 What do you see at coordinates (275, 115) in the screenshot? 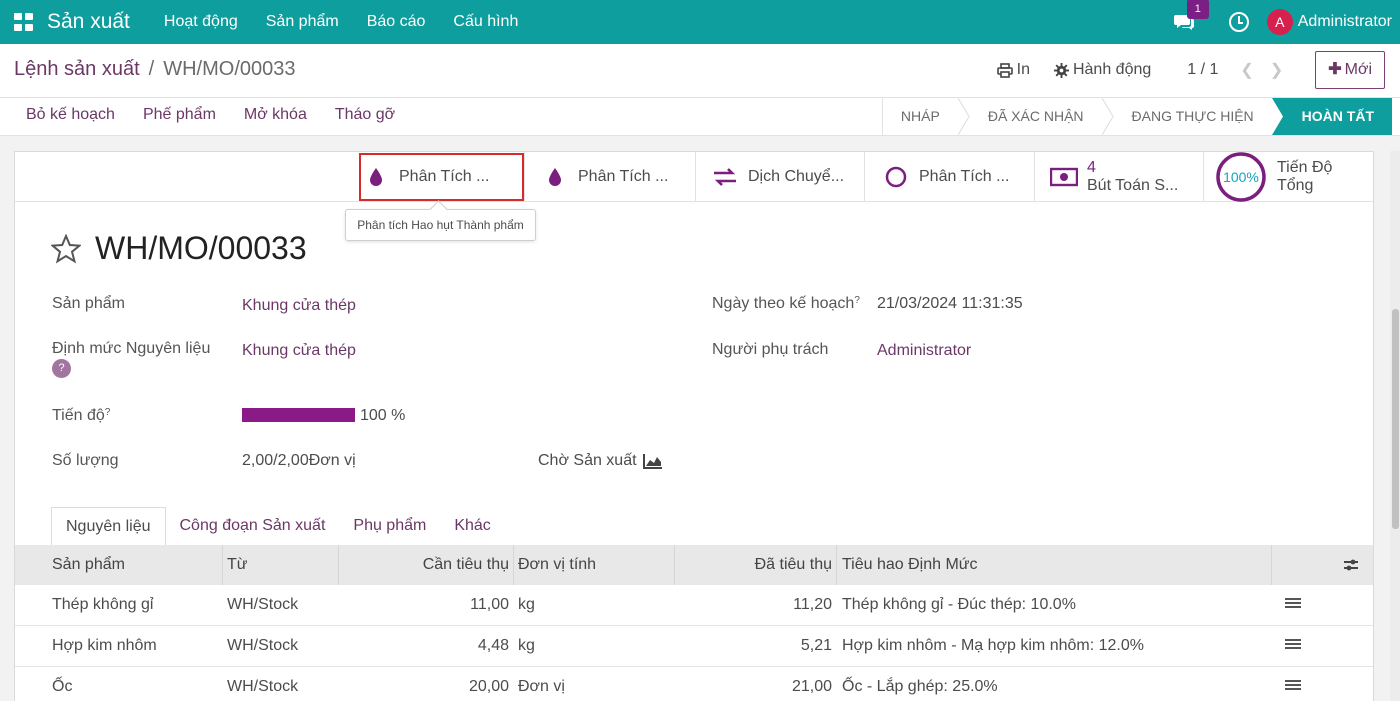
I see `unlock-button: Mở khóa` at bounding box center [275, 115].